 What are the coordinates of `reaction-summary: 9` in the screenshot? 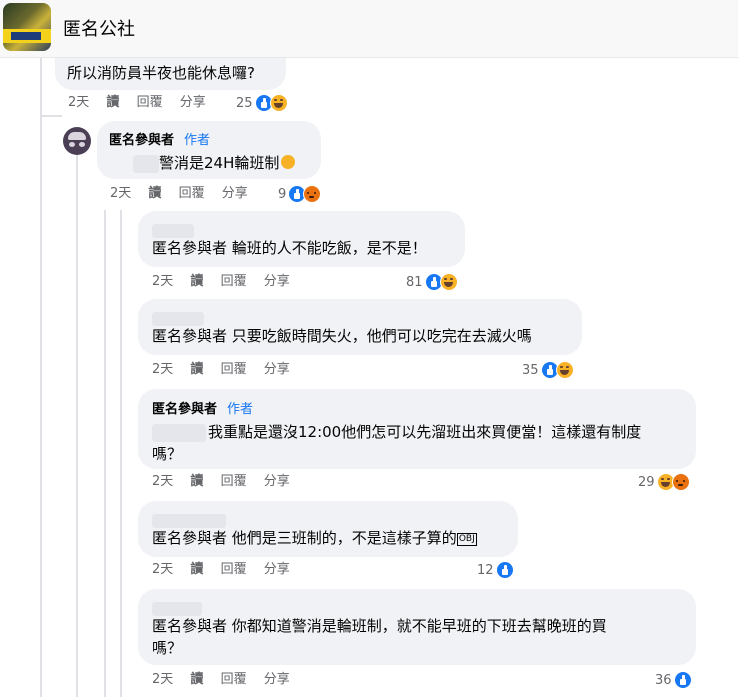 It's located at (300, 194).